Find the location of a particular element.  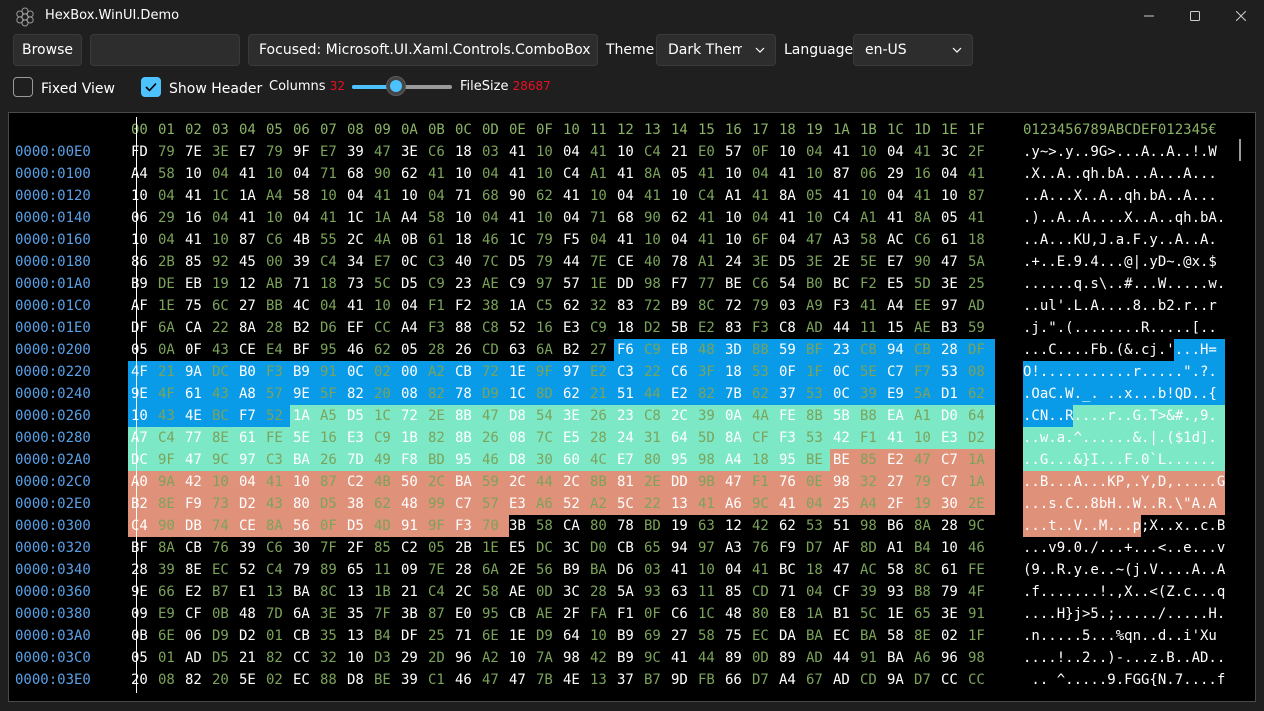

language-combobox: en-US is located at coordinates (913, 50).